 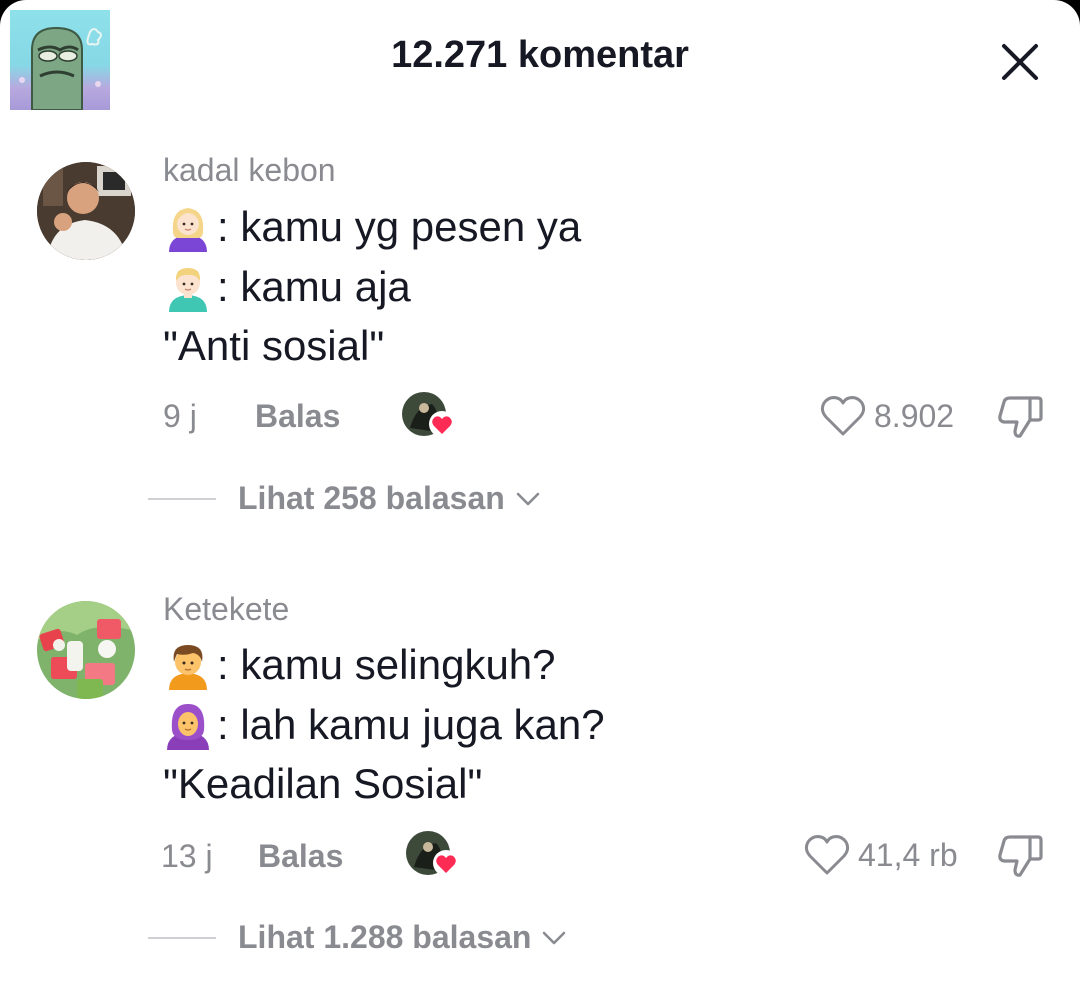 I want to click on comment-text: : lah kamu juga kan?, so click(x=411, y=724).